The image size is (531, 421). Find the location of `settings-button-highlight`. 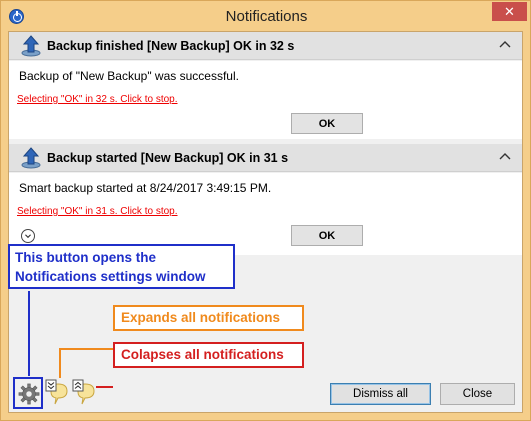

settings-button-highlight is located at coordinates (28, 393).